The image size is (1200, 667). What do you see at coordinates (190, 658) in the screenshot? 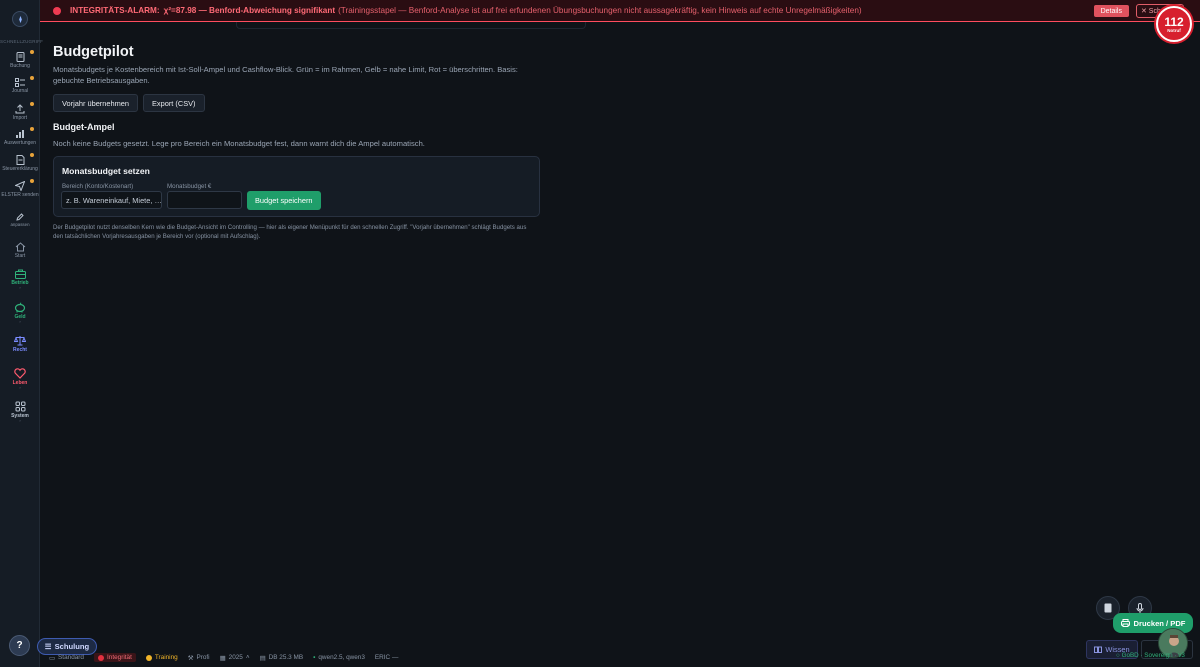
I see `wrench-icon: ⚒` at bounding box center [190, 658].